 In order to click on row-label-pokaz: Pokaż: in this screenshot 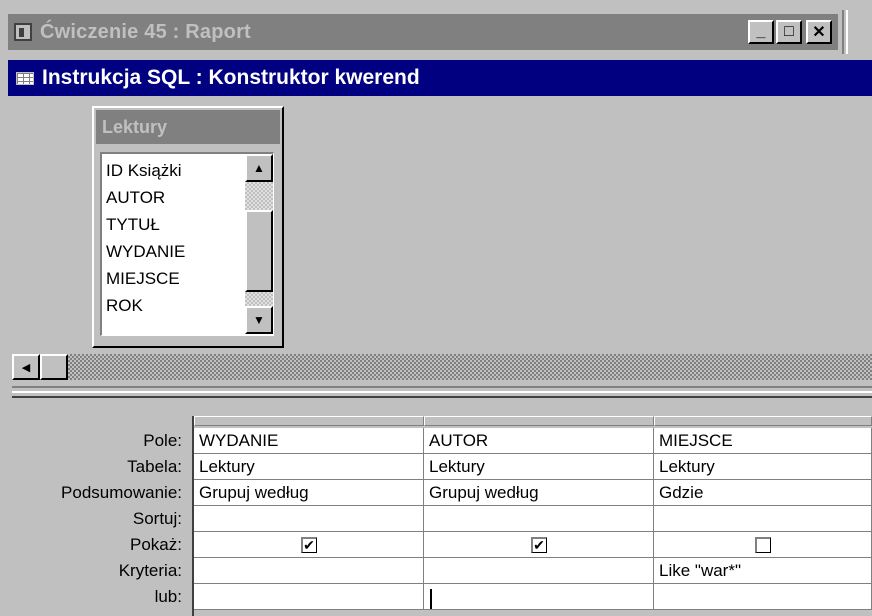, I will do `click(156, 544)`.